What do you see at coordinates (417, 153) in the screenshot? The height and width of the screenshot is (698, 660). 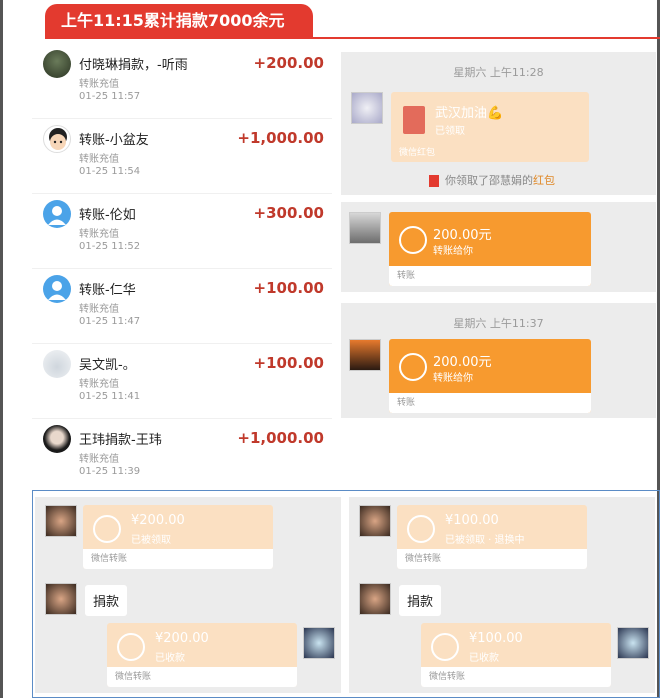 I see `redpacket-footer: 微信红包` at bounding box center [417, 153].